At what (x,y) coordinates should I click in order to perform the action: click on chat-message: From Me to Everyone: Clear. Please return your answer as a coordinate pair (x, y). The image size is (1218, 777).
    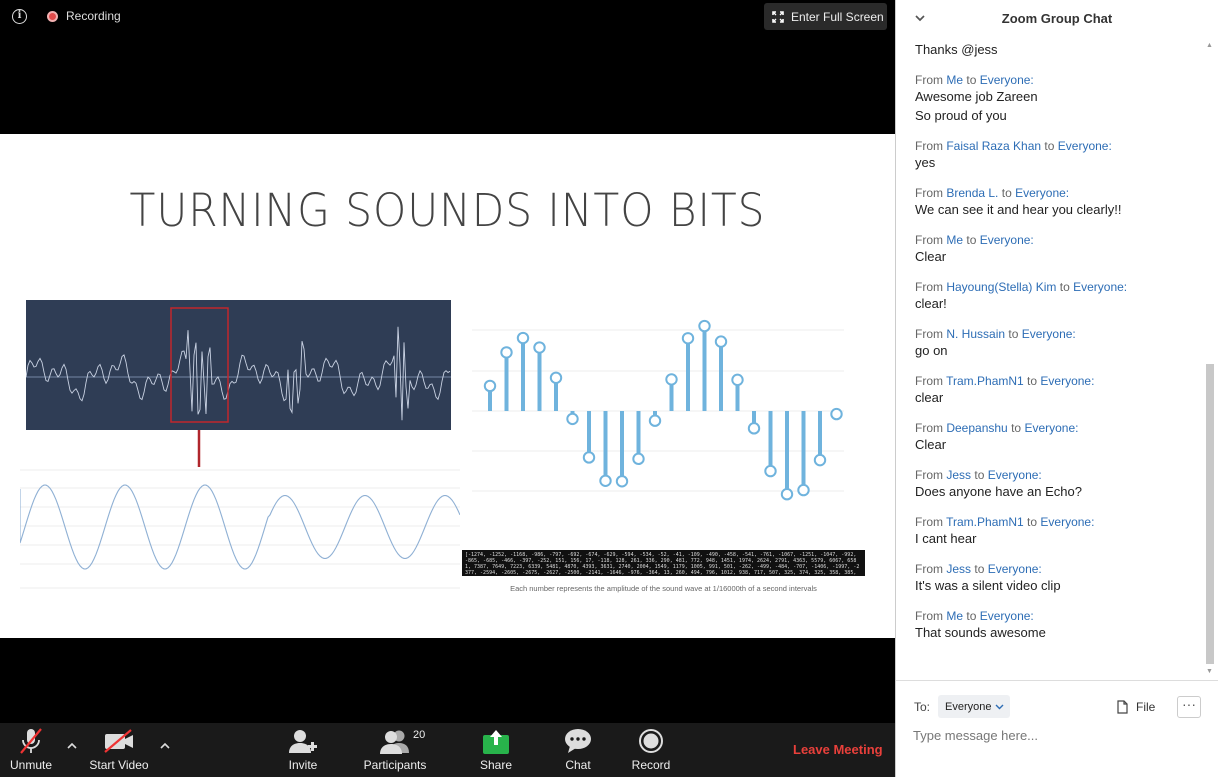
    Looking at the image, I should click on (1051, 249).